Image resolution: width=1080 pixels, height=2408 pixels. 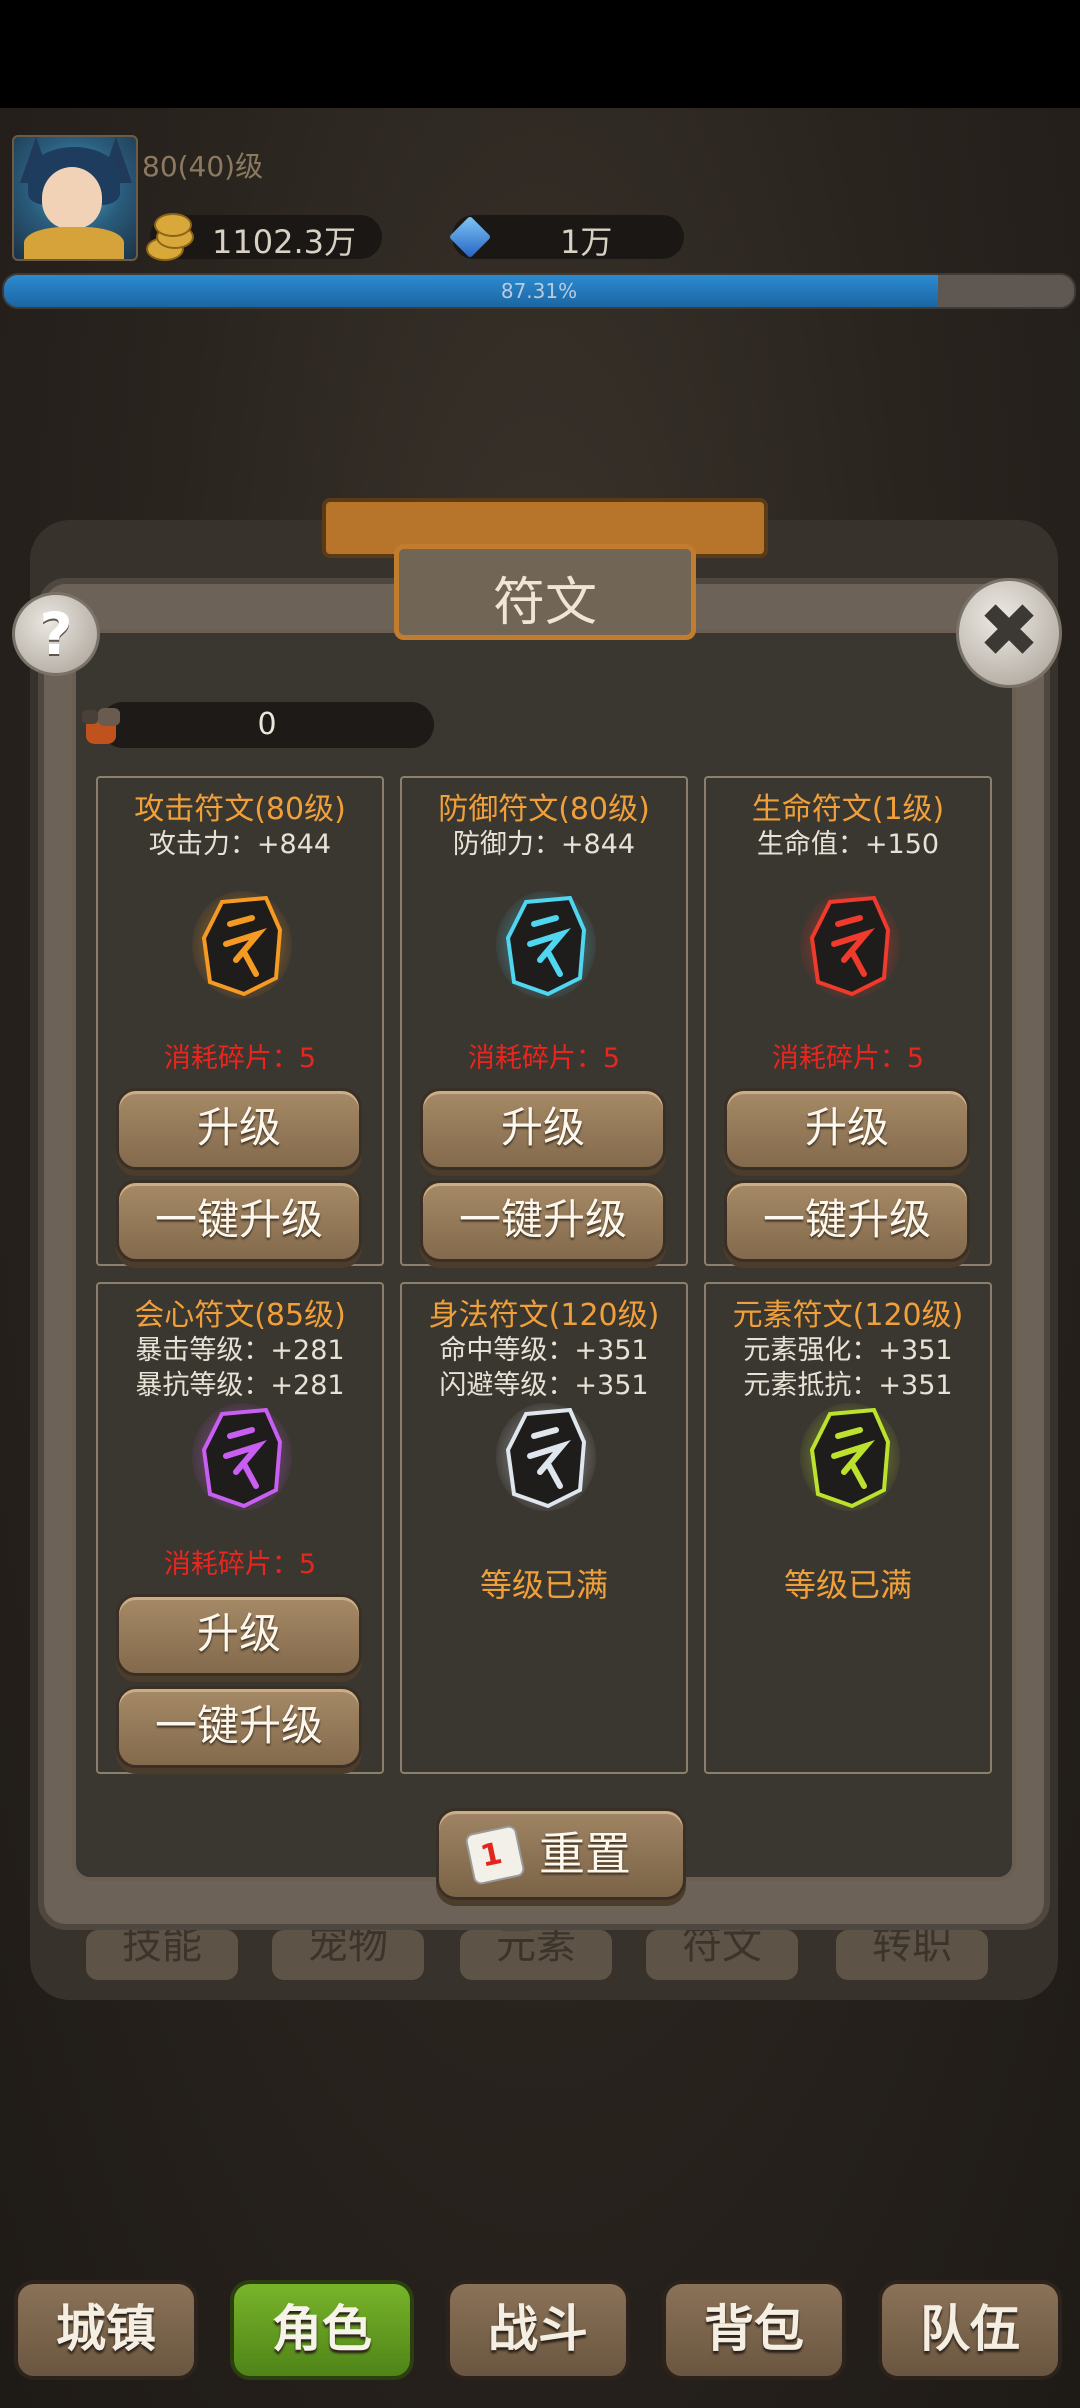 I want to click on panel-title-plate: 符文, so click(x=545, y=569).